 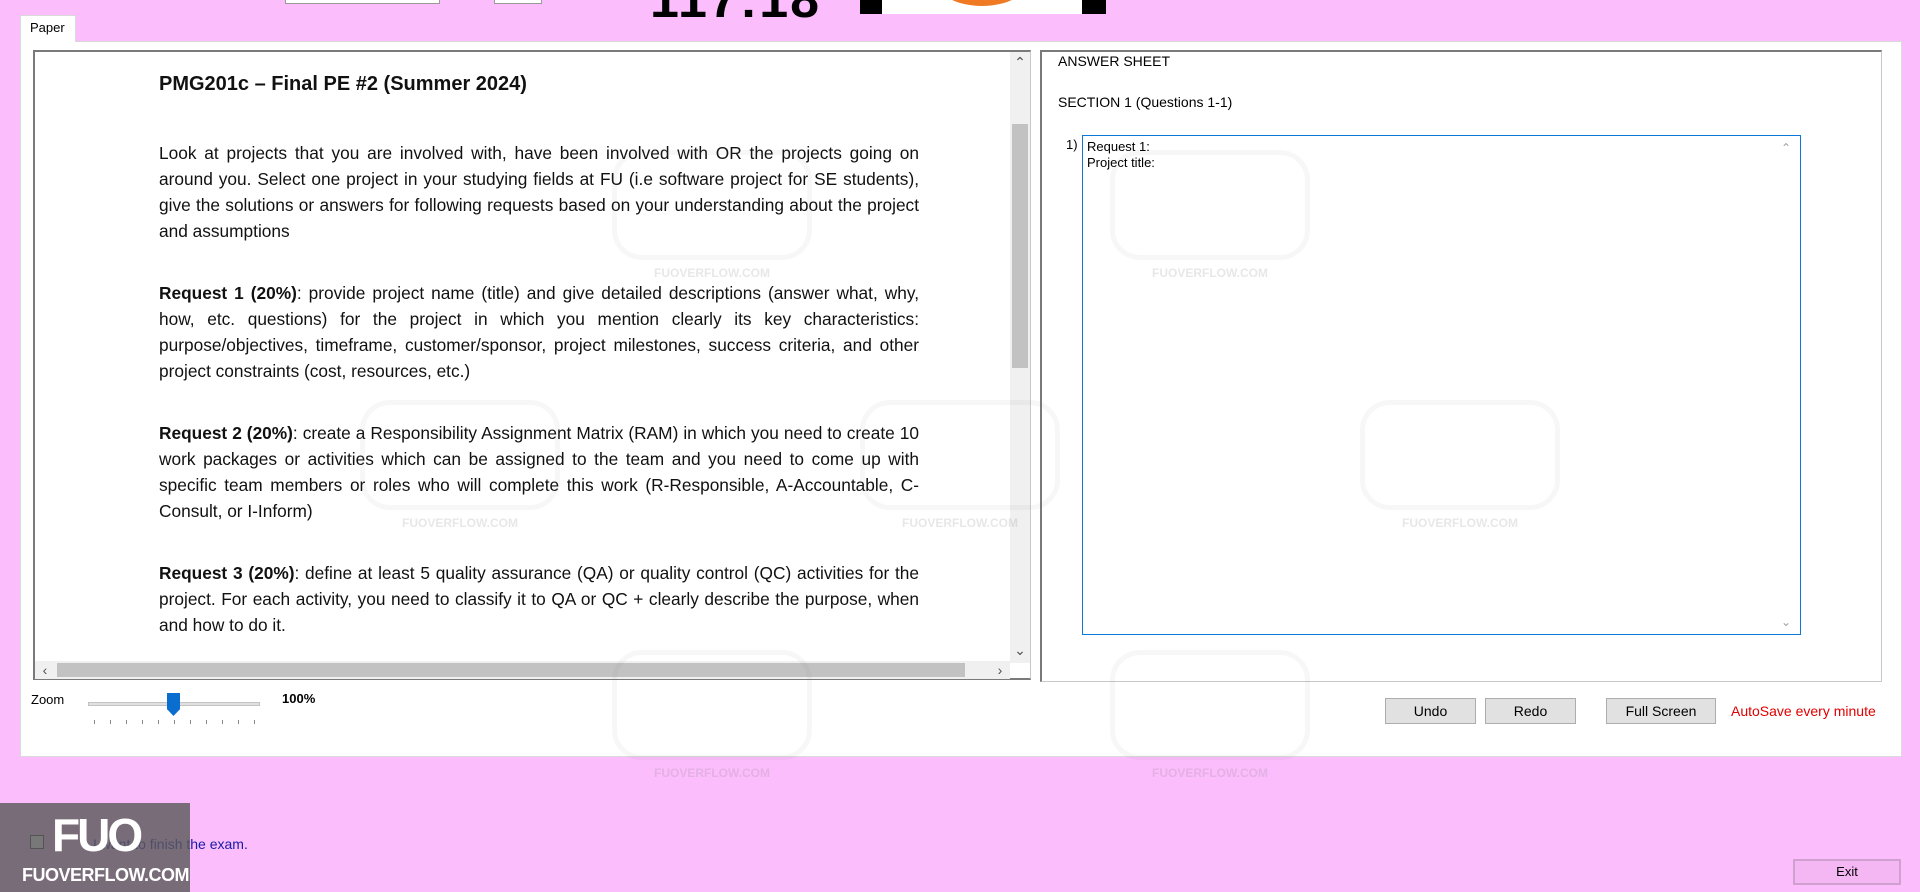 What do you see at coordinates (736, 14) in the screenshot?
I see `timer-display: 117:18` at bounding box center [736, 14].